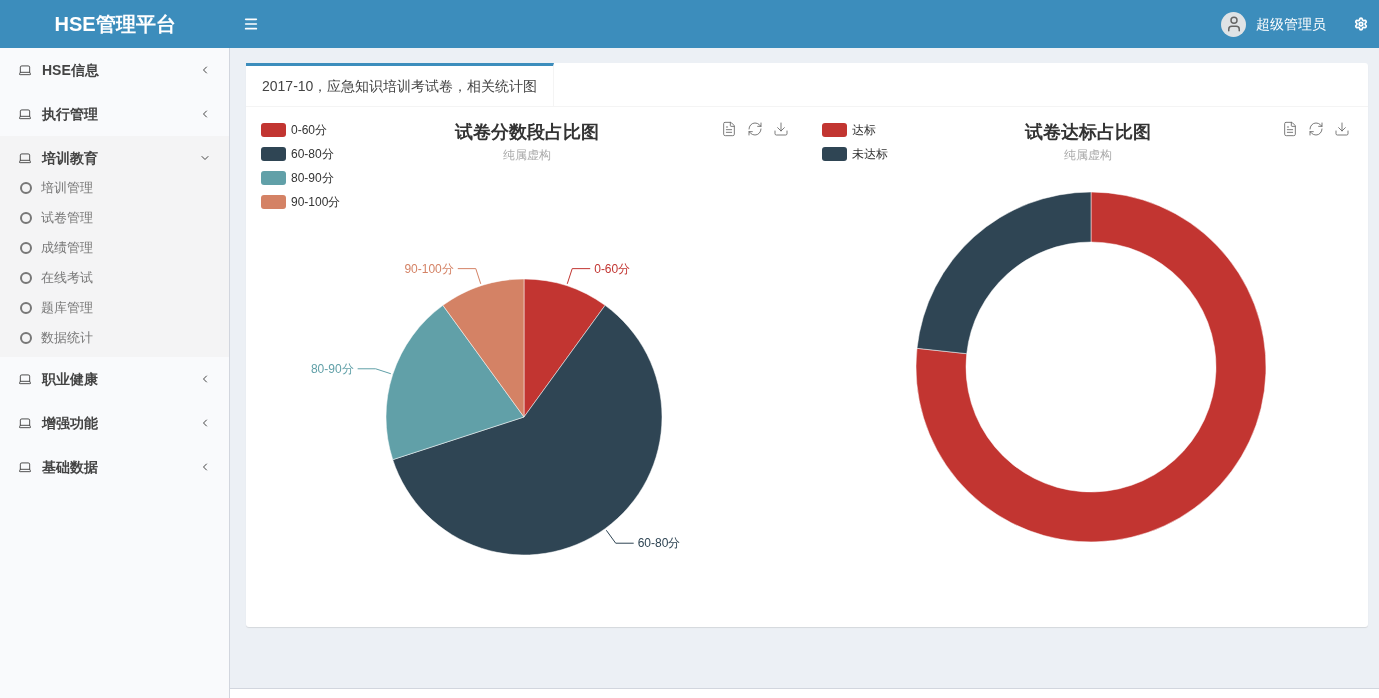  I want to click on legend-label: 80-90分, so click(312, 178).